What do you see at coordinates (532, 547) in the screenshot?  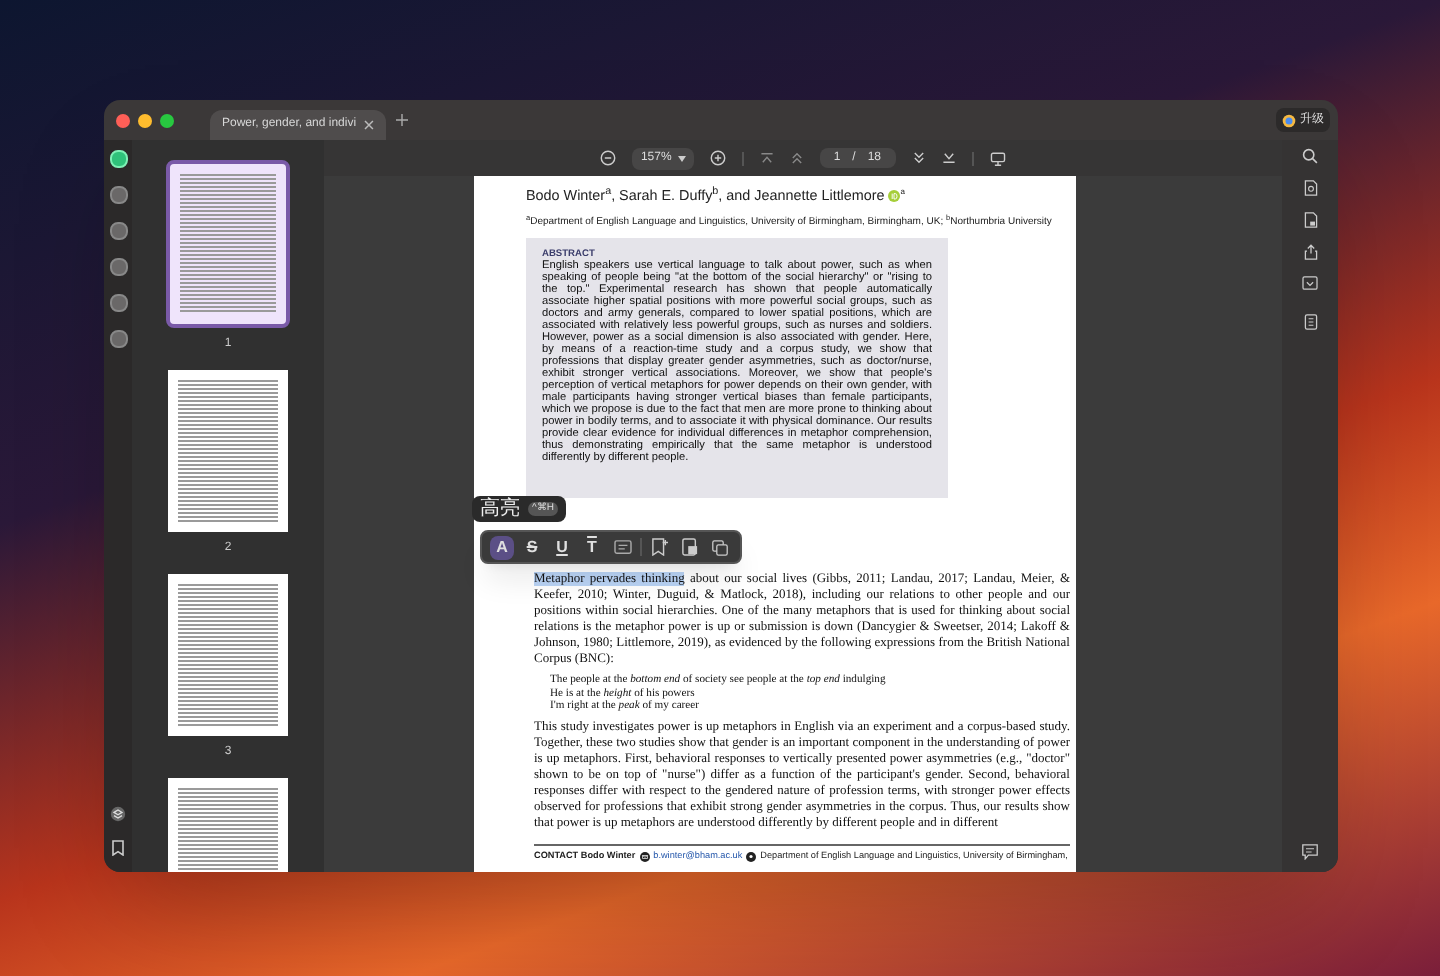 I see `strikethrough-tool: S` at bounding box center [532, 547].